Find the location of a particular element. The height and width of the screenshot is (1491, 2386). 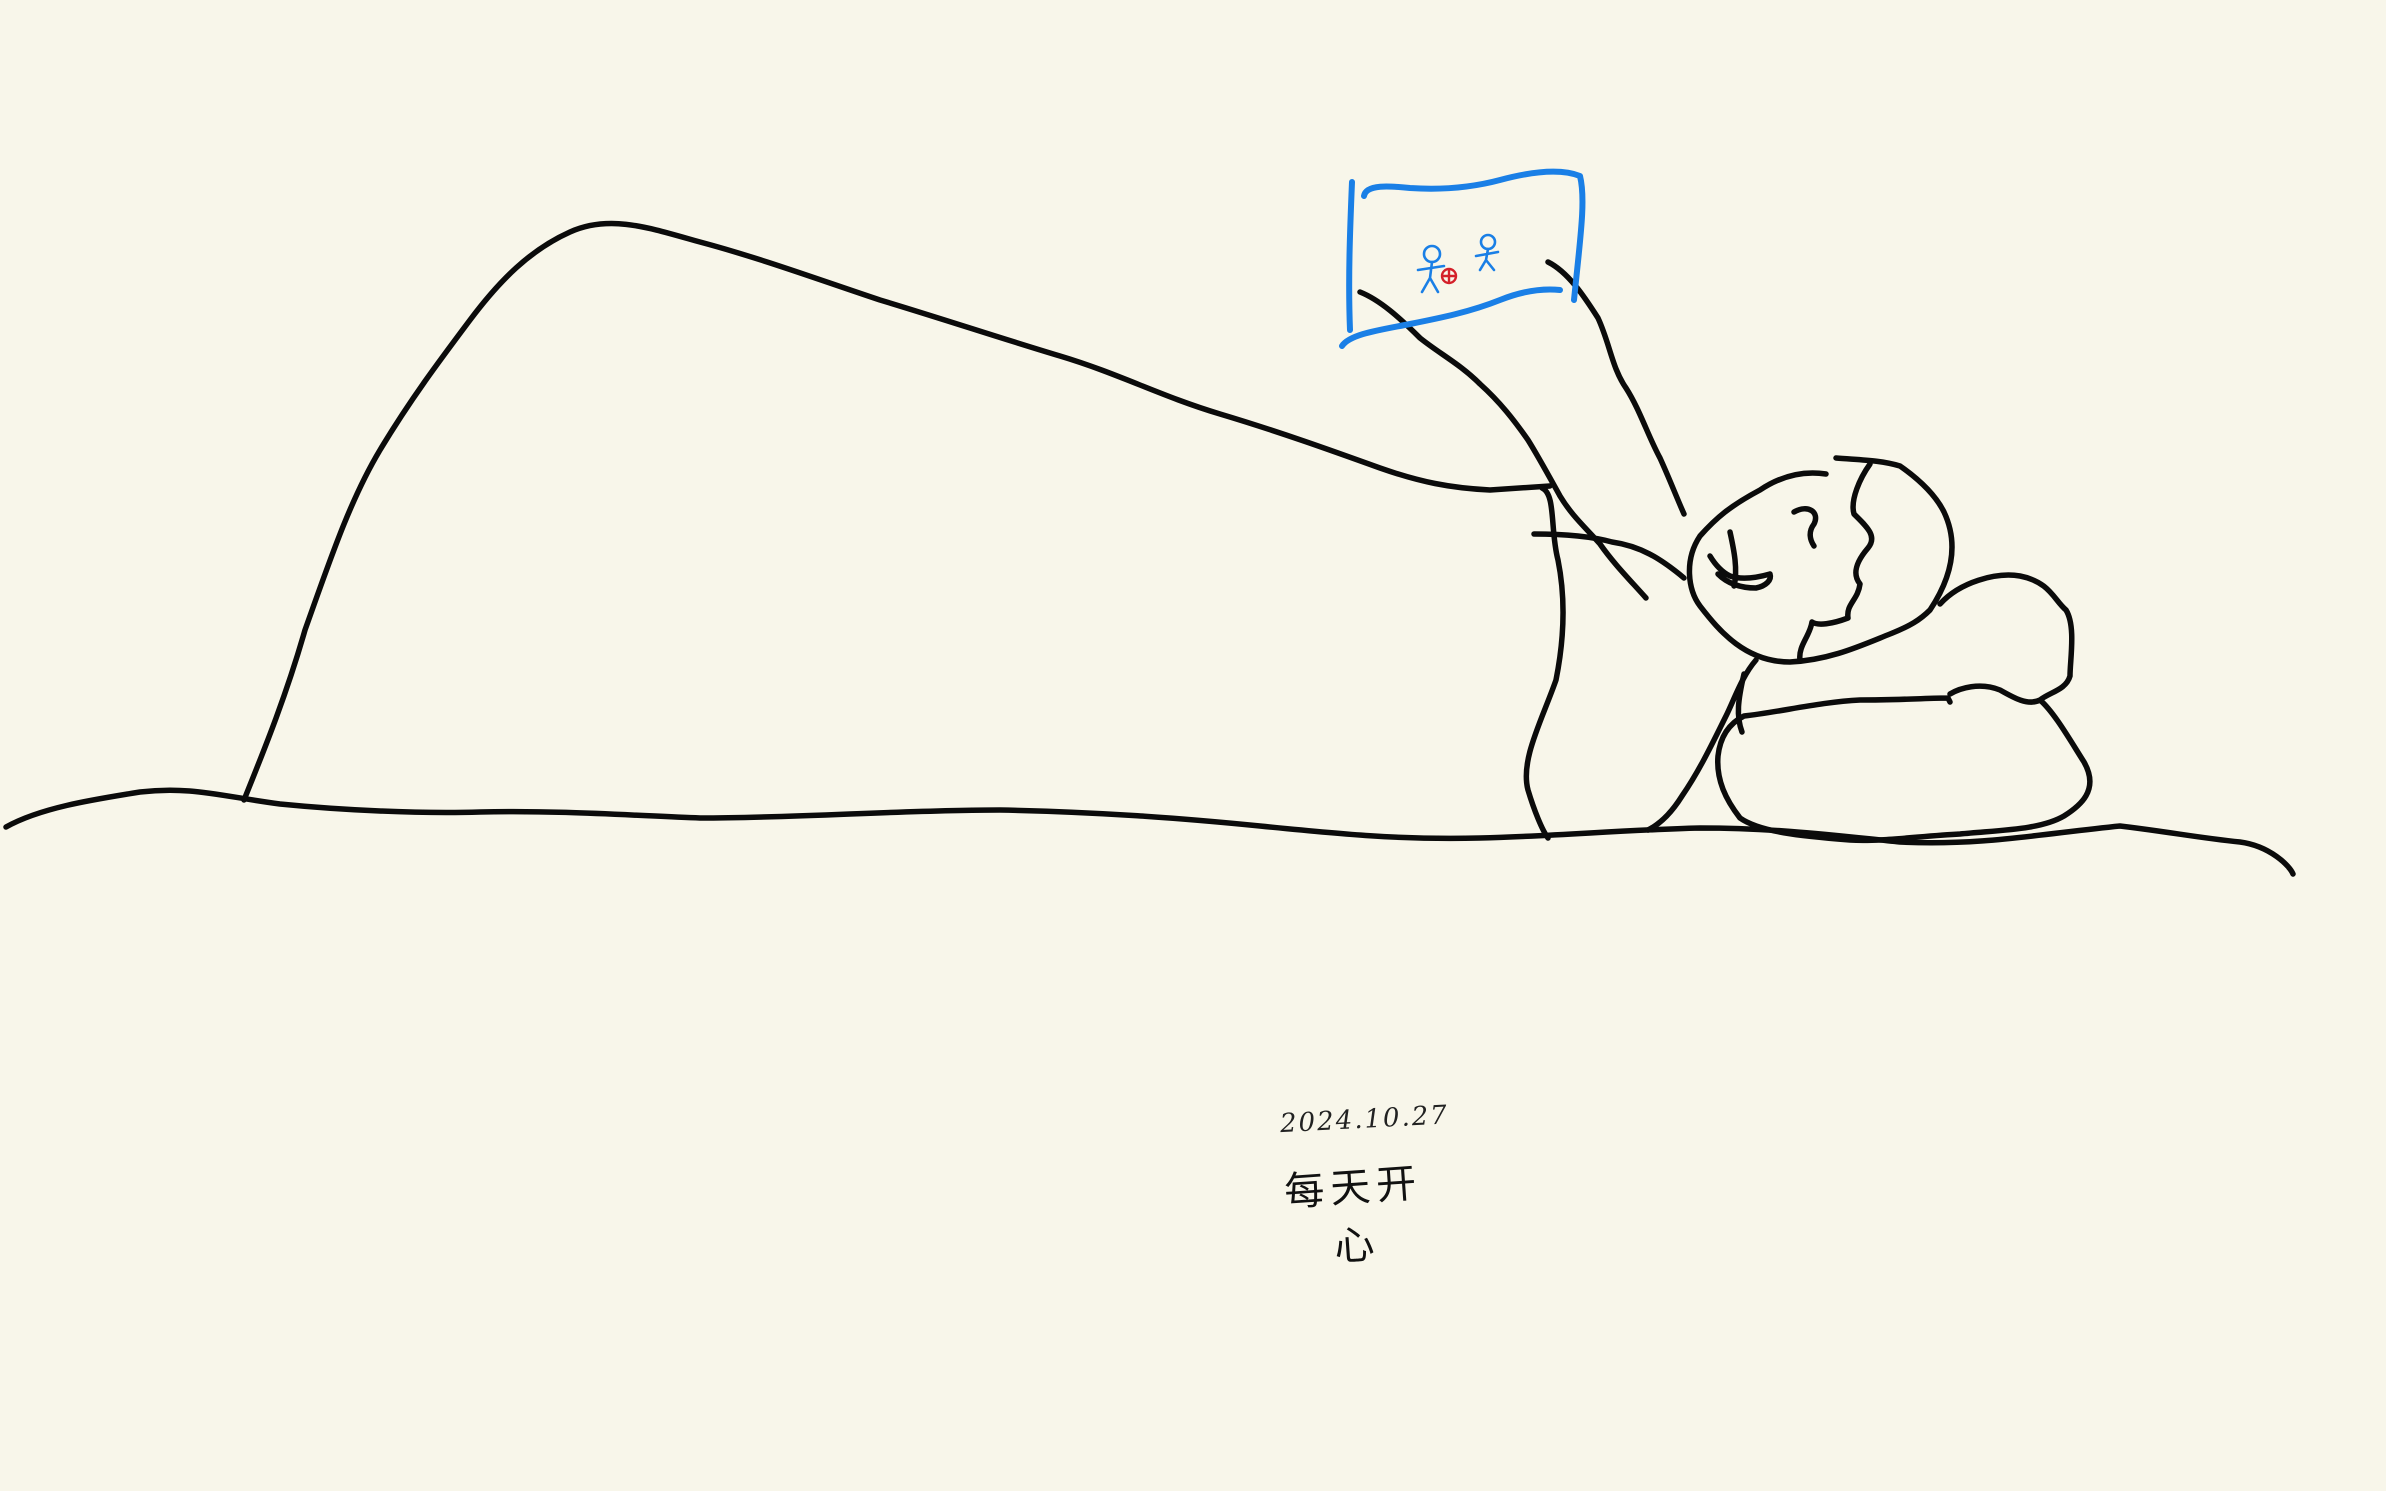

hair-line is located at coordinates (1836, 562).